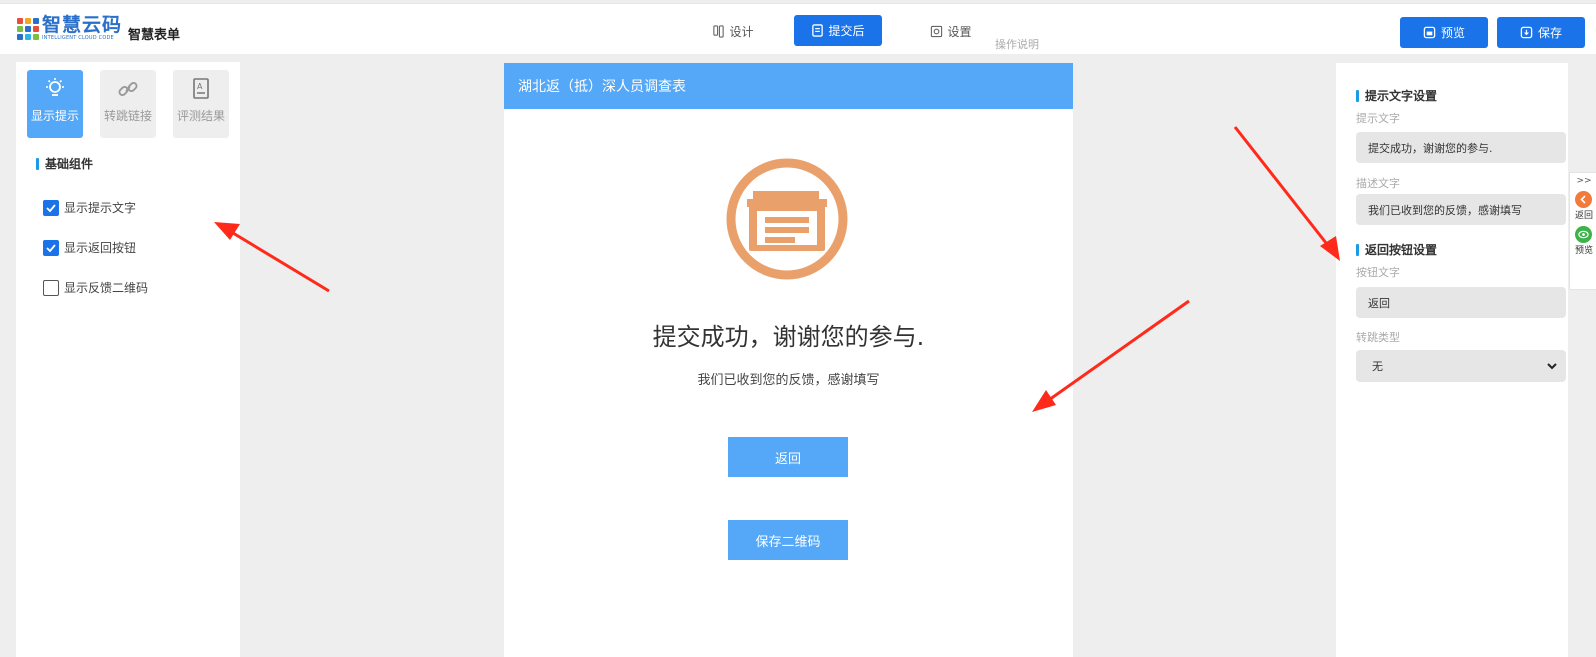 The image size is (1596, 657). Describe the element at coordinates (154, 35) in the screenshot. I see `app-name: 智慧表单` at that location.